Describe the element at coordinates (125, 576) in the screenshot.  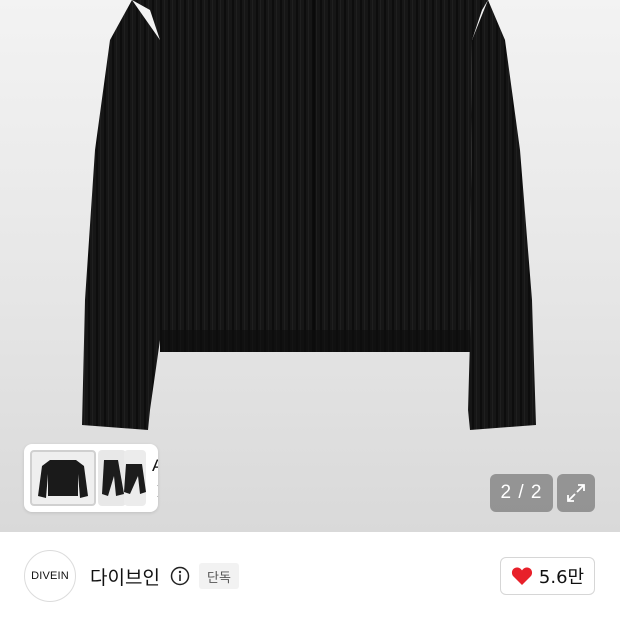
I see `brand-name: 다이브인` at that location.